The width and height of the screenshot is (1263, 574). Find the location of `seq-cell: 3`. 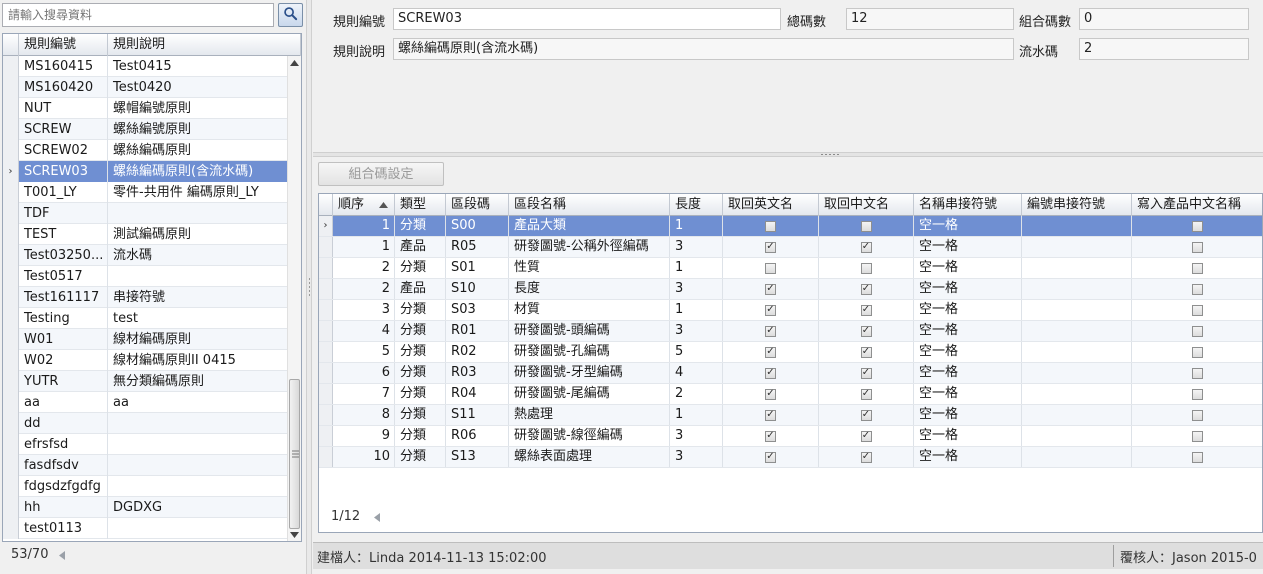

seq-cell: 3 is located at coordinates (364, 310).